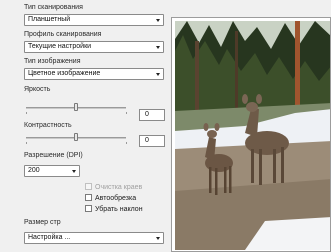 The width and height of the screenshot is (331, 252). I want to click on scan-type-value: Планшетный, so click(49, 19).